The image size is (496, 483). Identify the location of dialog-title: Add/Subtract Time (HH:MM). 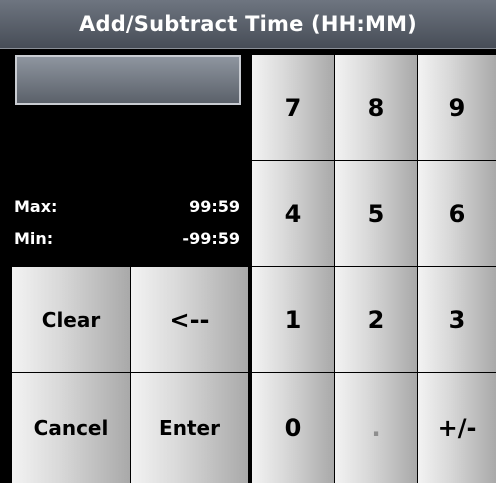
(248, 24).